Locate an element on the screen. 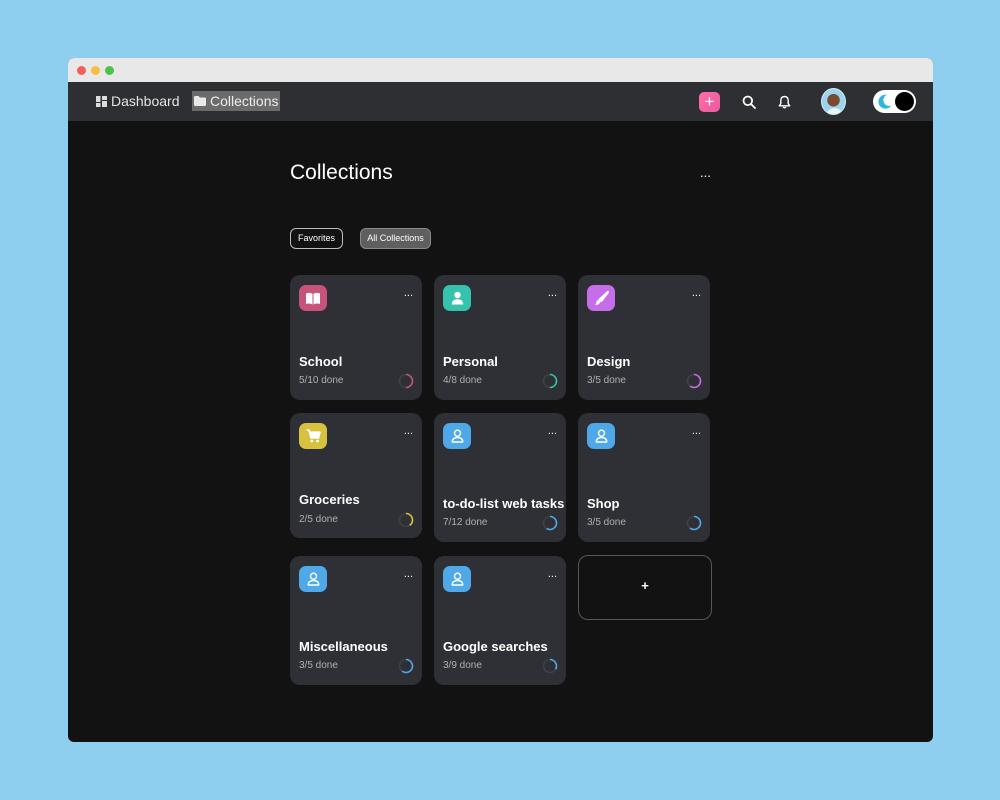 This screenshot has height=800, width=1000. collection-progress-text: 3/9 done is located at coordinates (462, 665).